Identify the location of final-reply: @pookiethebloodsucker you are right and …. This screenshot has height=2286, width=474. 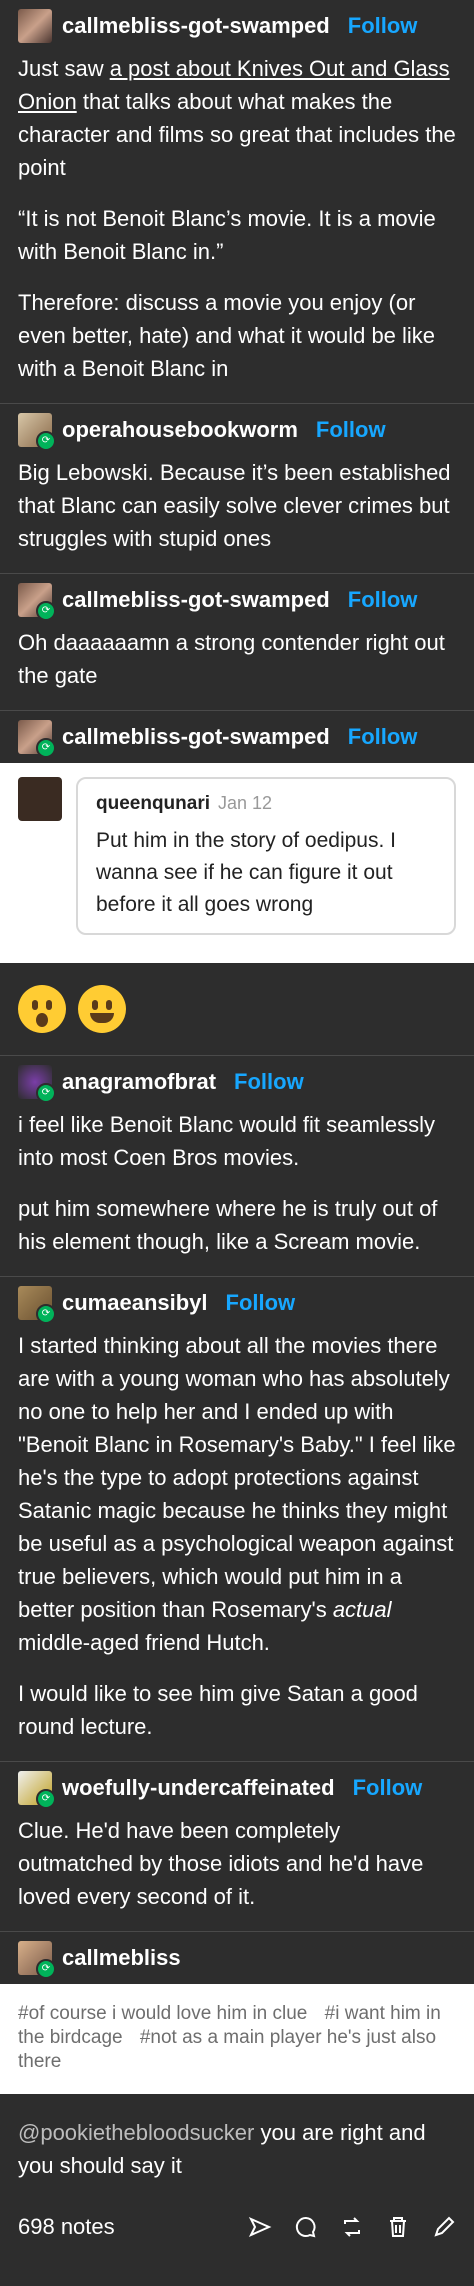
(222, 2149).